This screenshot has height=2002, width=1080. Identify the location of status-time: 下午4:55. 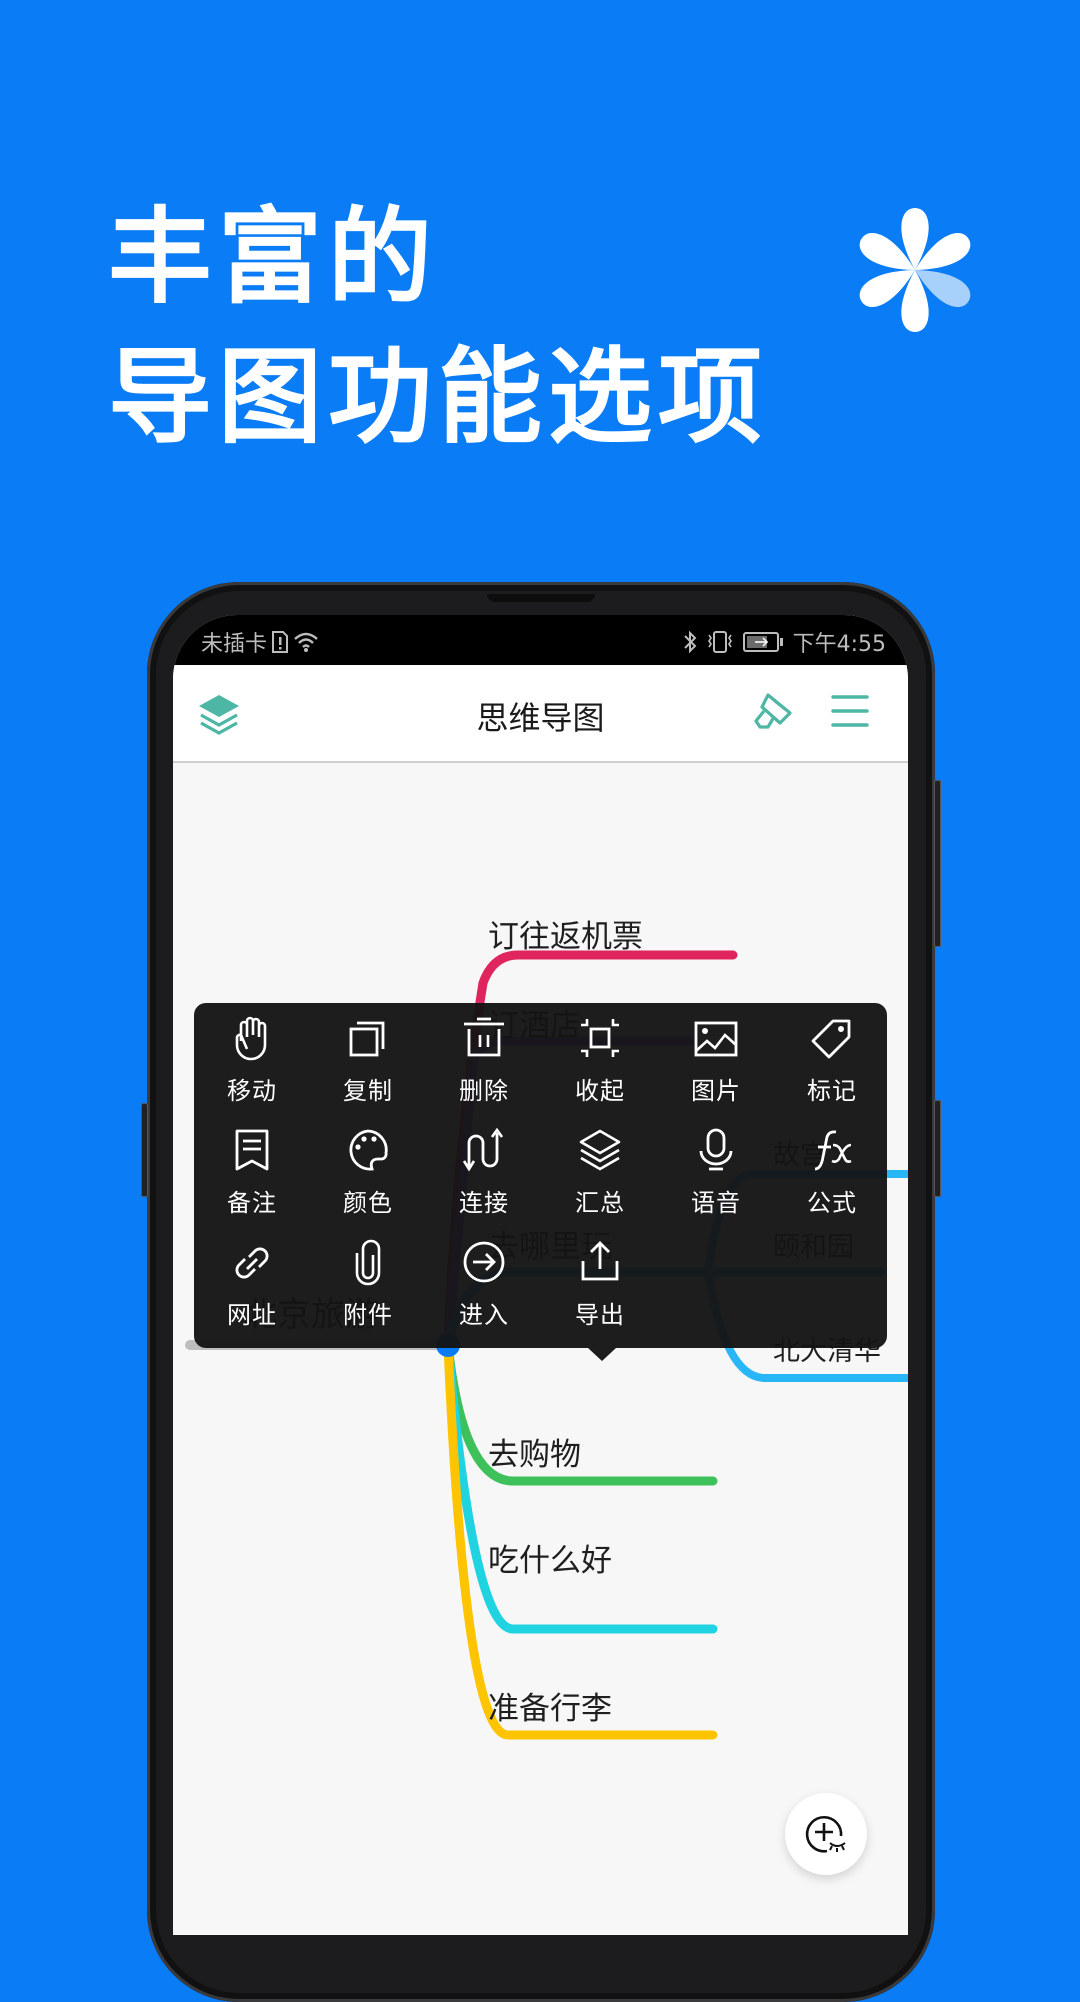
(839, 644).